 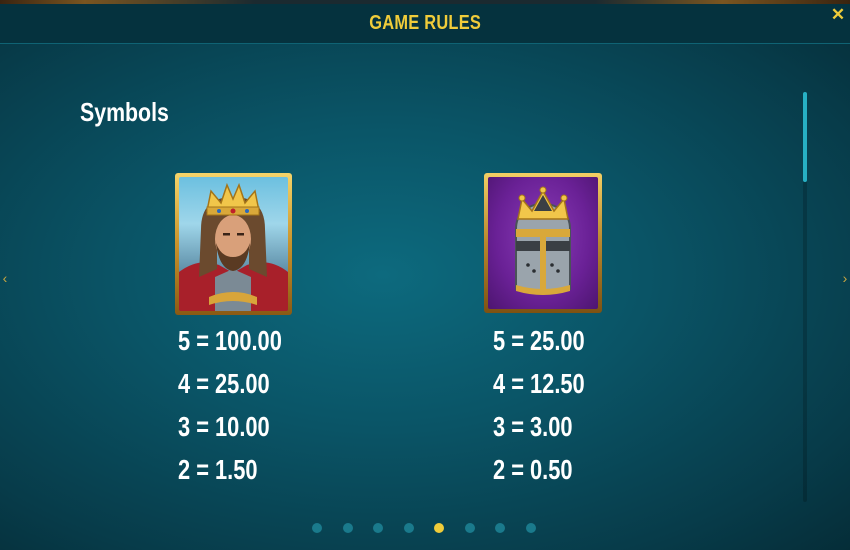 I want to click on header-bar: GAME RULES ✕, so click(x=425, y=24).